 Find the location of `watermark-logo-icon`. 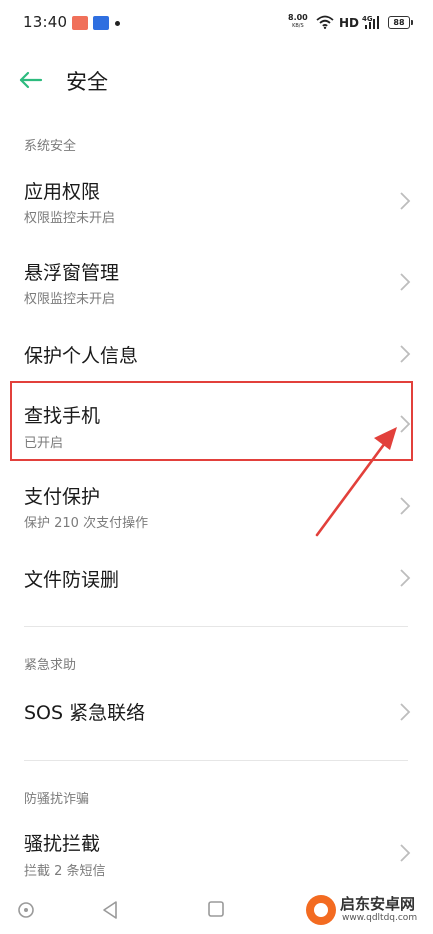

watermark-logo-icon is located at coordinates (321, 910).